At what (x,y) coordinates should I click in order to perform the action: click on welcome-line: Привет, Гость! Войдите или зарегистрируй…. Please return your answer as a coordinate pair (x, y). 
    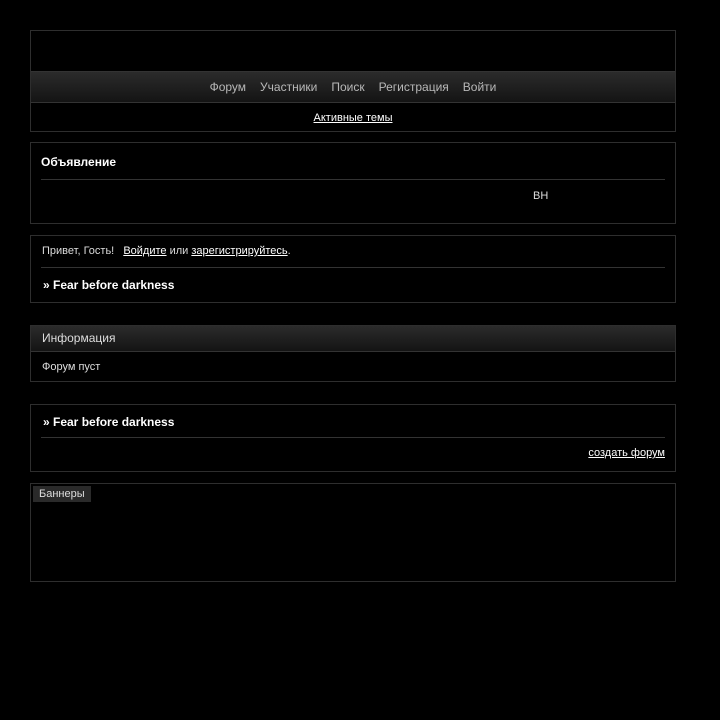
    Looking at the image, I should click on (166, 251).